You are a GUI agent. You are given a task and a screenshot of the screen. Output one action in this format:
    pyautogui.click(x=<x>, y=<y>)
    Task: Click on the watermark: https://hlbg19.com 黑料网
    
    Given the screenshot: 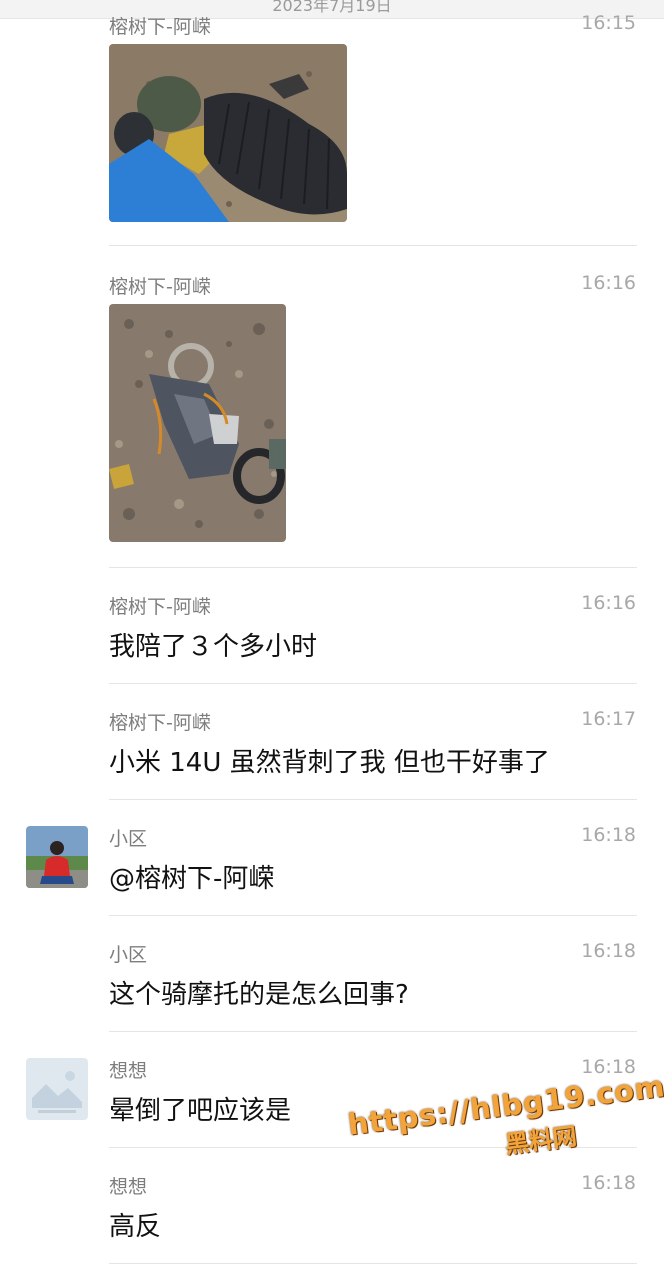 What is the action you would take?
    pyautogui.click(x=505, y=1123)
    